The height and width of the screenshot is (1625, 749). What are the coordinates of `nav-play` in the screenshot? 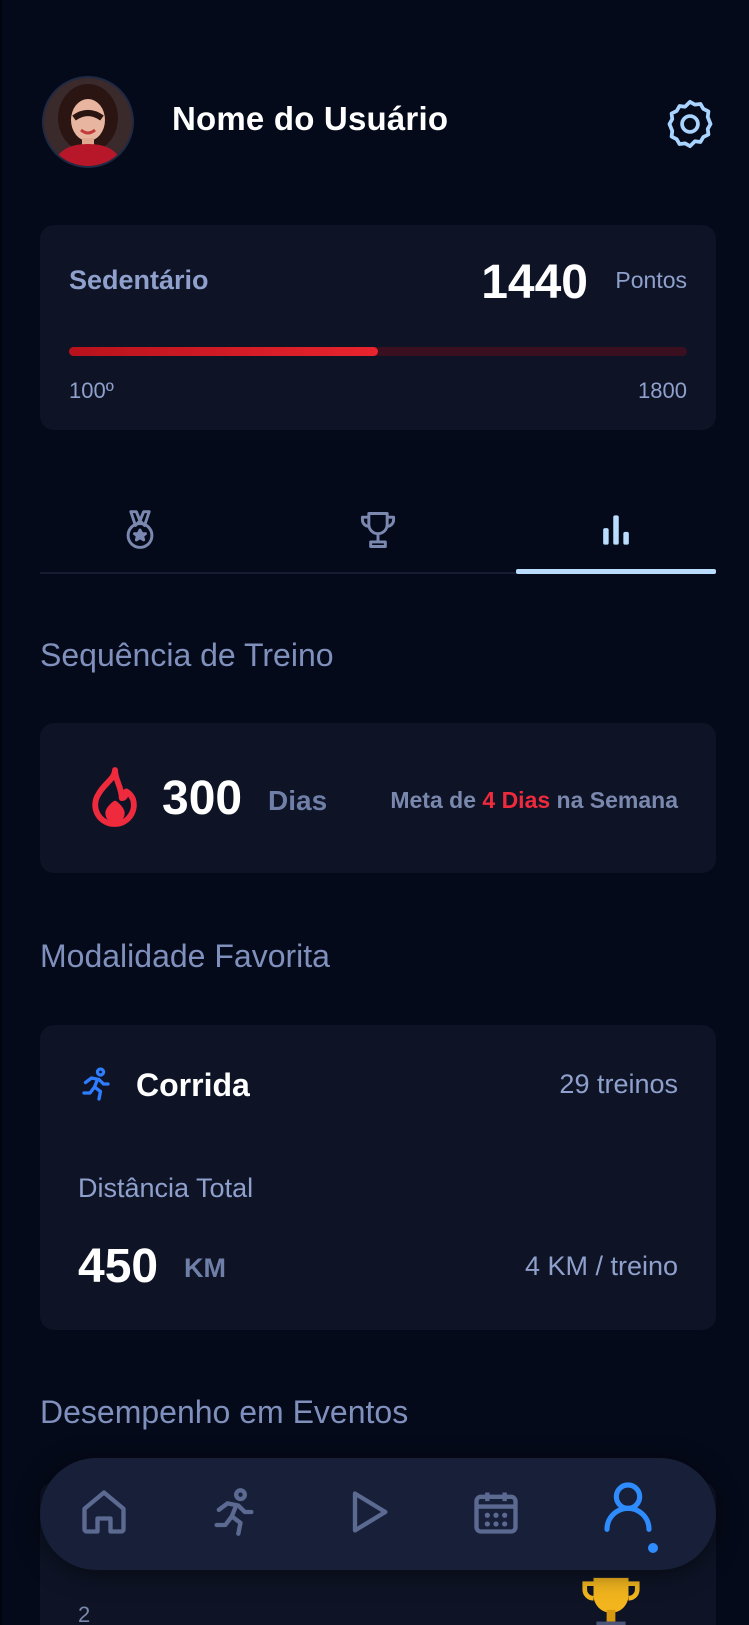 It's located at (368, 1514).